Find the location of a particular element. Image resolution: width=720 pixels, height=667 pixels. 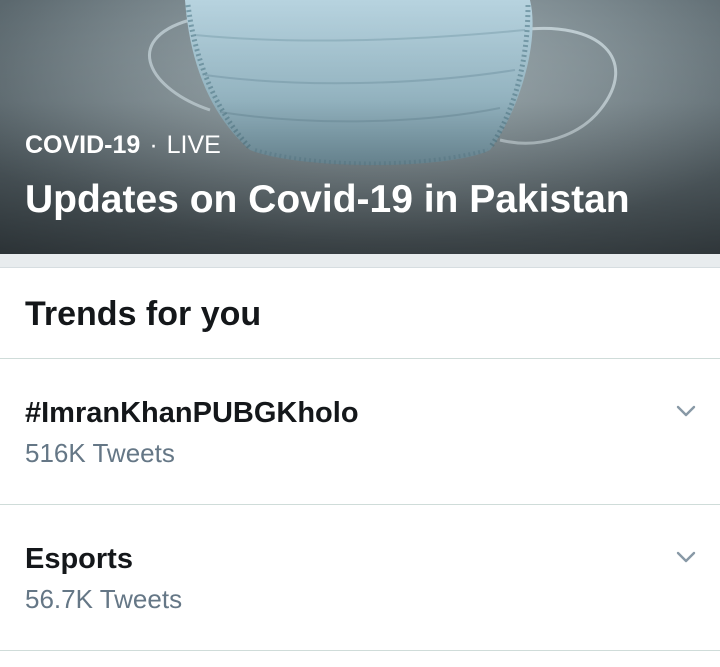

trend-tweet-count: 516K Tweets is located at coordinates (100, 453).